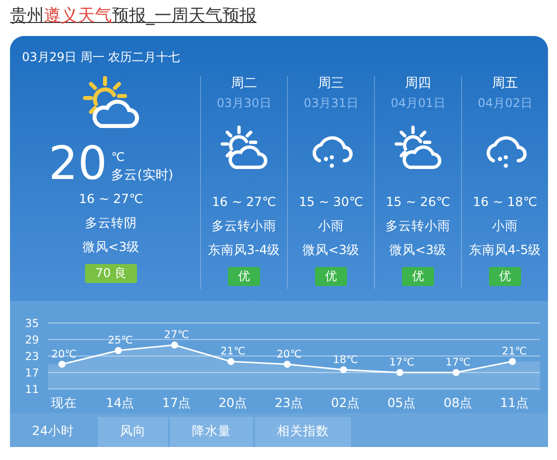 Image resolution: width=557 pixels, height=460 pixels. I want to click on weather-text: 多云转阴, so click(111, 222).